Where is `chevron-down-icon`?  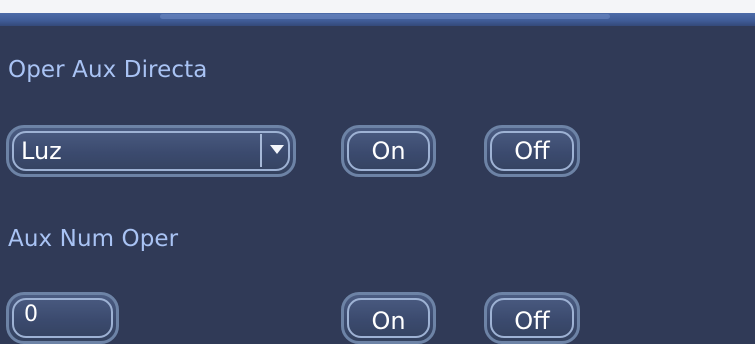
chevron-down-icon is located at coordinates (277, 149).